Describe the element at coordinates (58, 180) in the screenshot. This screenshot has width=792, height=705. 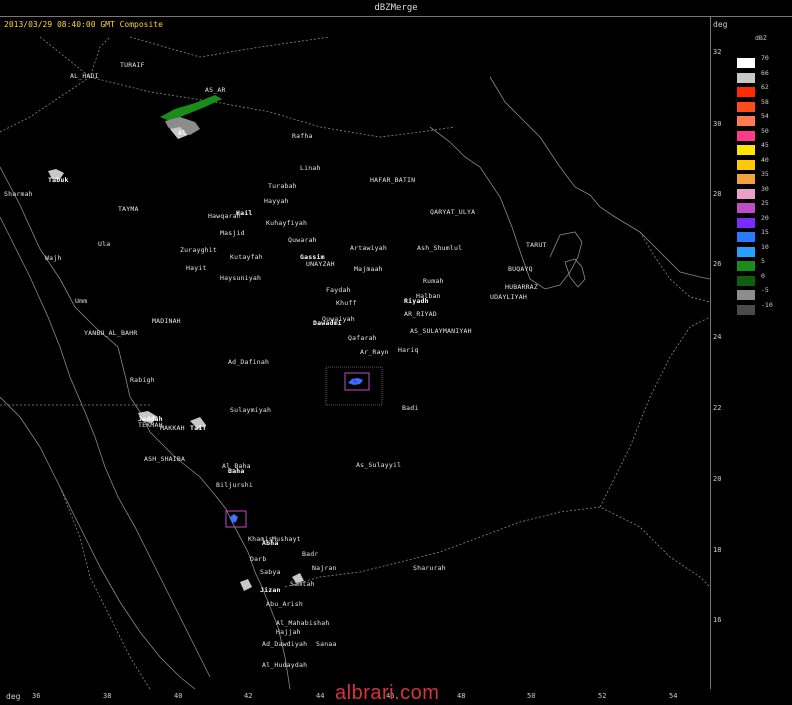
I see `city-label: Tabuk` at that location.